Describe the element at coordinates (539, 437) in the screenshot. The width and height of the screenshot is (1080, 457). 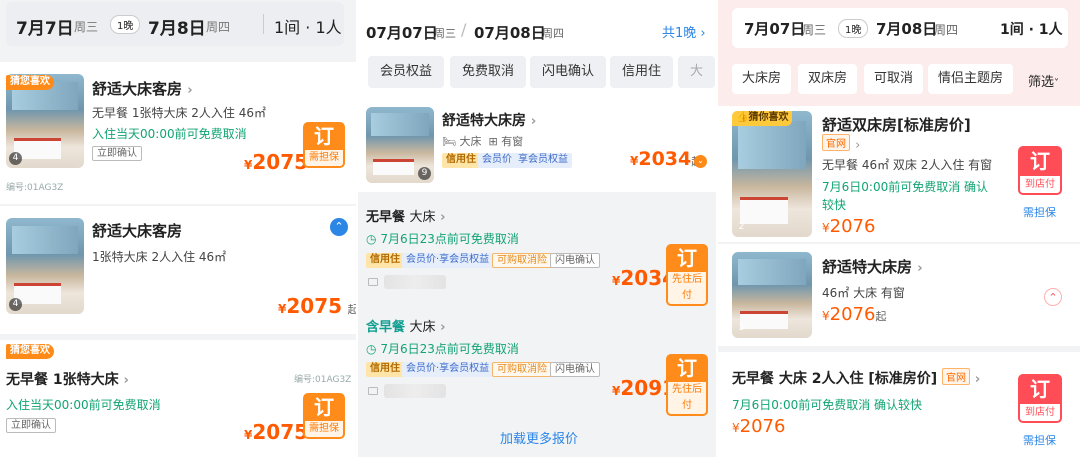
I see `load-more-link: 加载更多报价` at that location.